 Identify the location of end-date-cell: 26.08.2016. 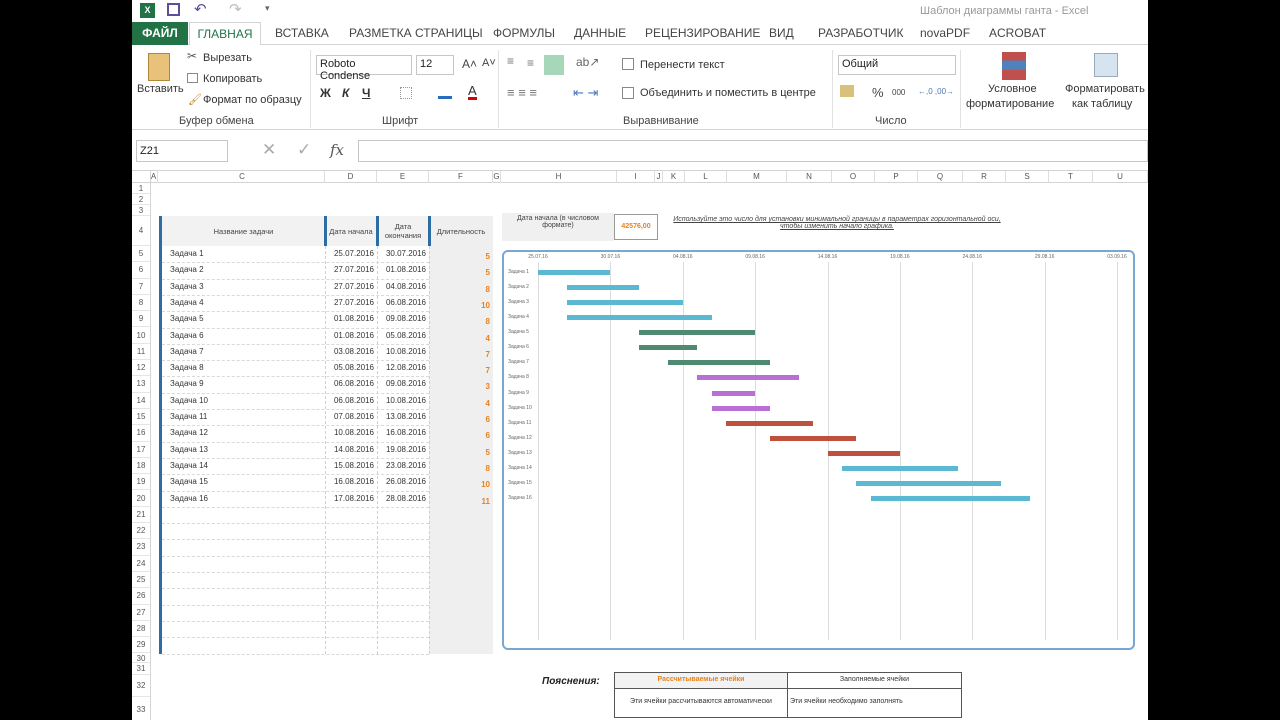
(401, 481).